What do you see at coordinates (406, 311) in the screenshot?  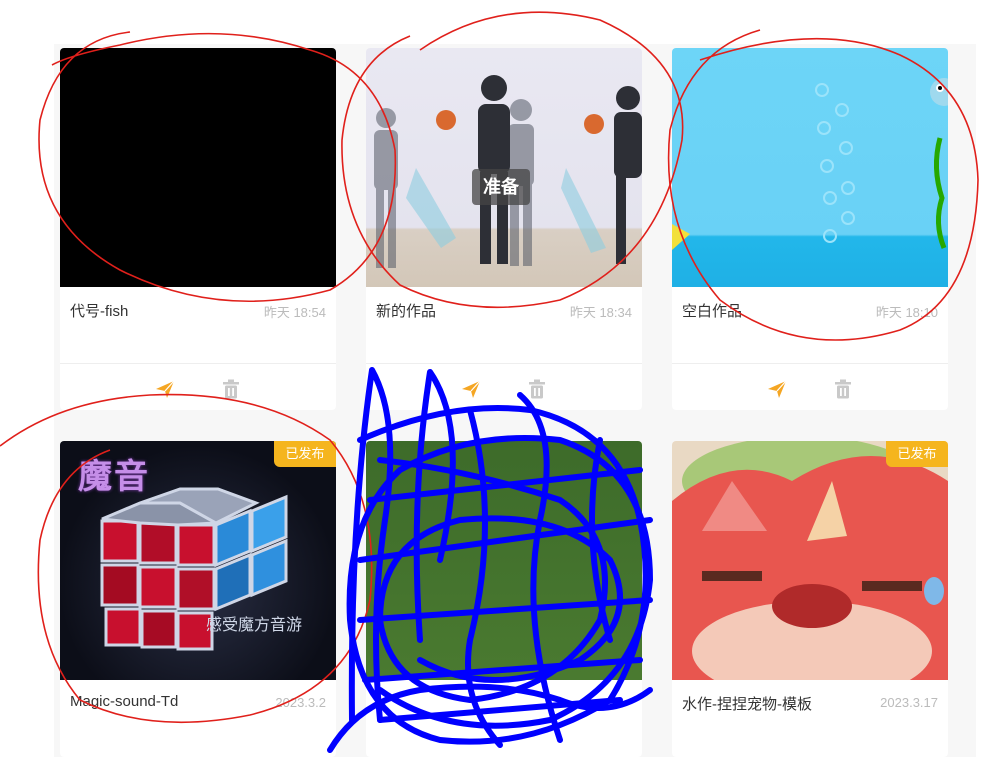 I see `work-title: 新的作品` at bounding box center [406, 311].